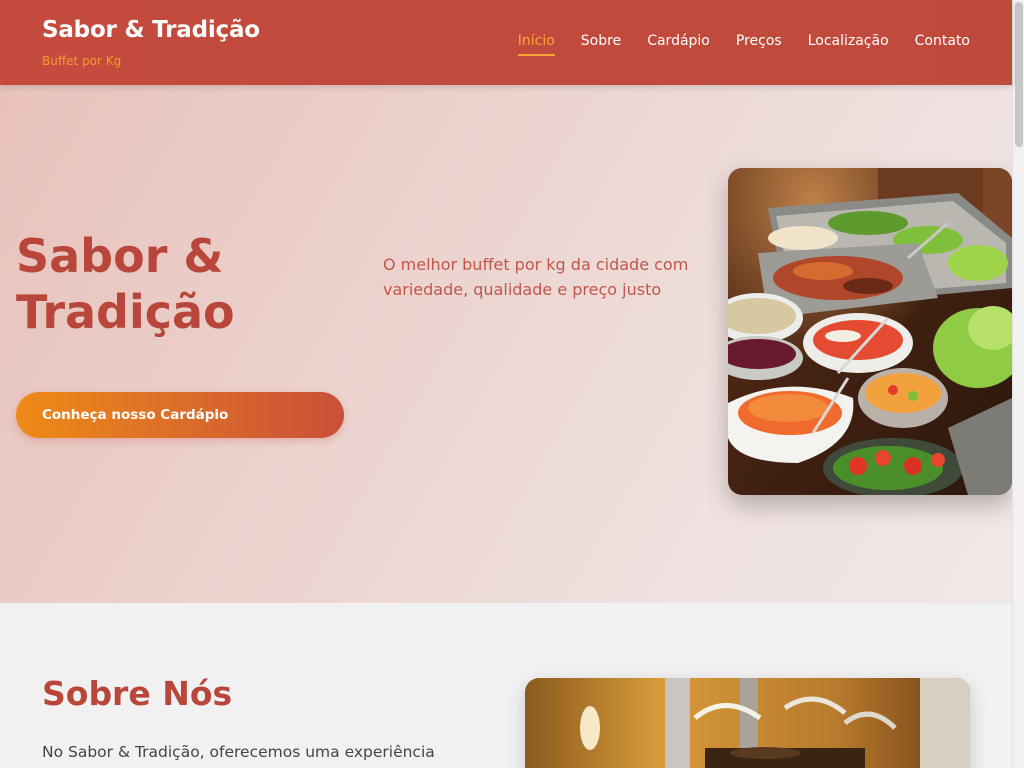 Image resolution: width=1024 pixels, height=768 pixels. Describe the element at coordinates (759, 43) in the screenshot. I see `nav-item-precos: Preços` at that location.